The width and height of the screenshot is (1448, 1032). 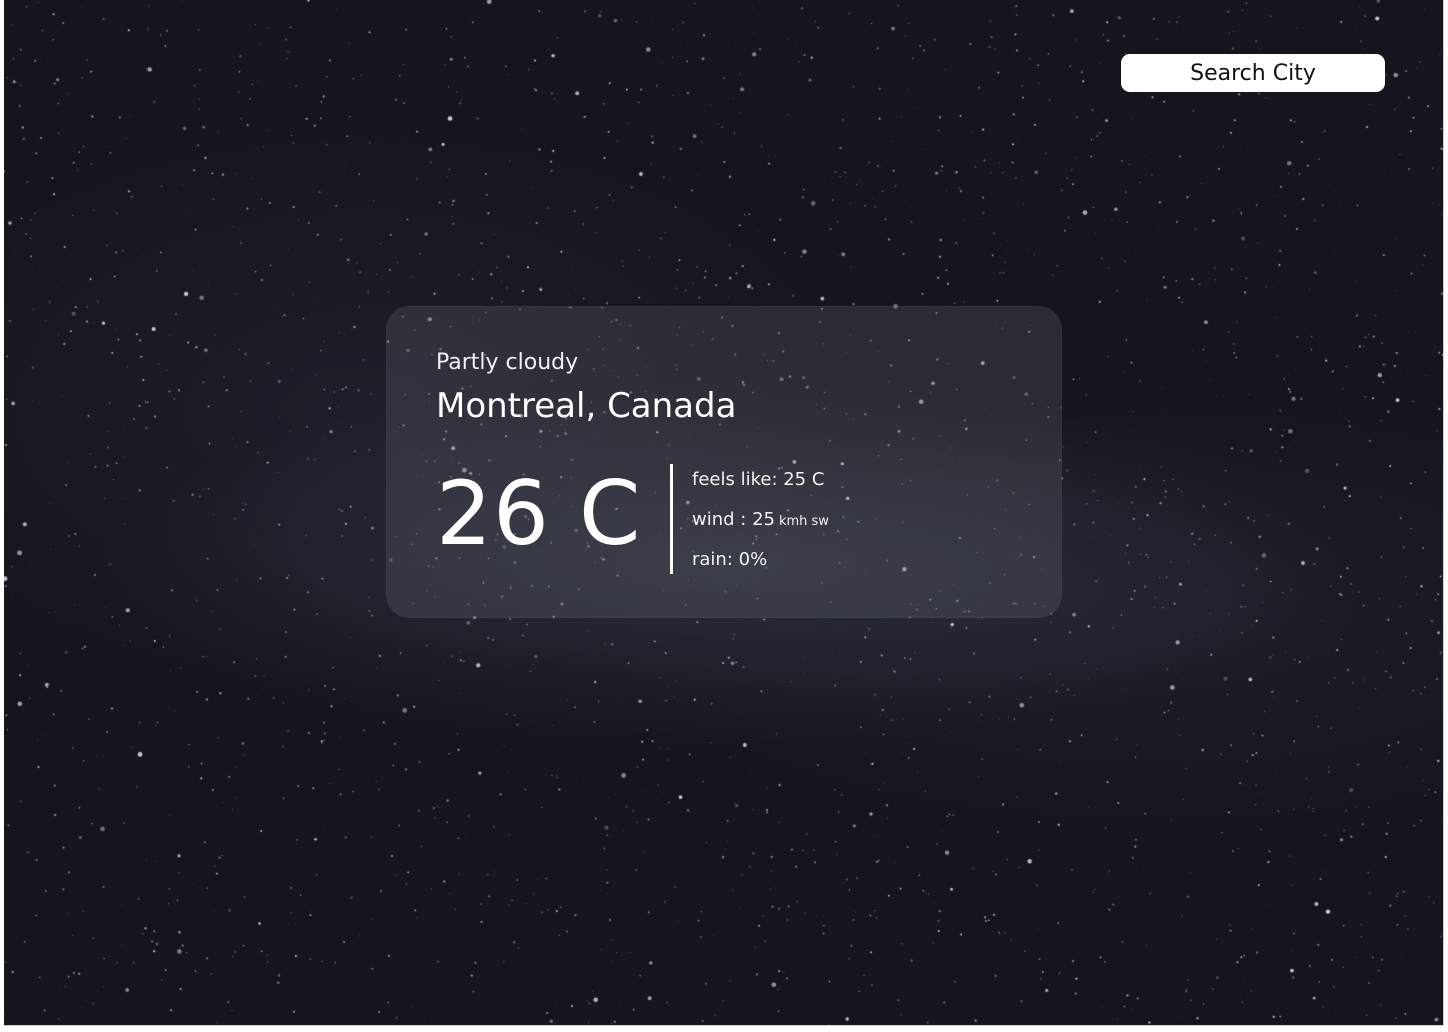 What do you see at coordinates (671, 519) in the screenshot?
I see `temperature-divider` at bounding box center [671, 519].